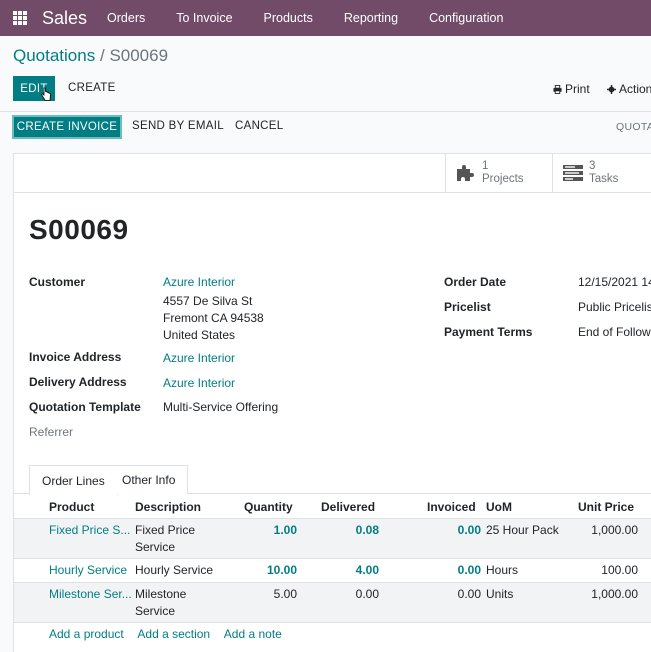  What do you see at coordinates (73, 480) in the screenshot?
I see `tab-order-lines: Order Lines` at bounding box center [73, 480].